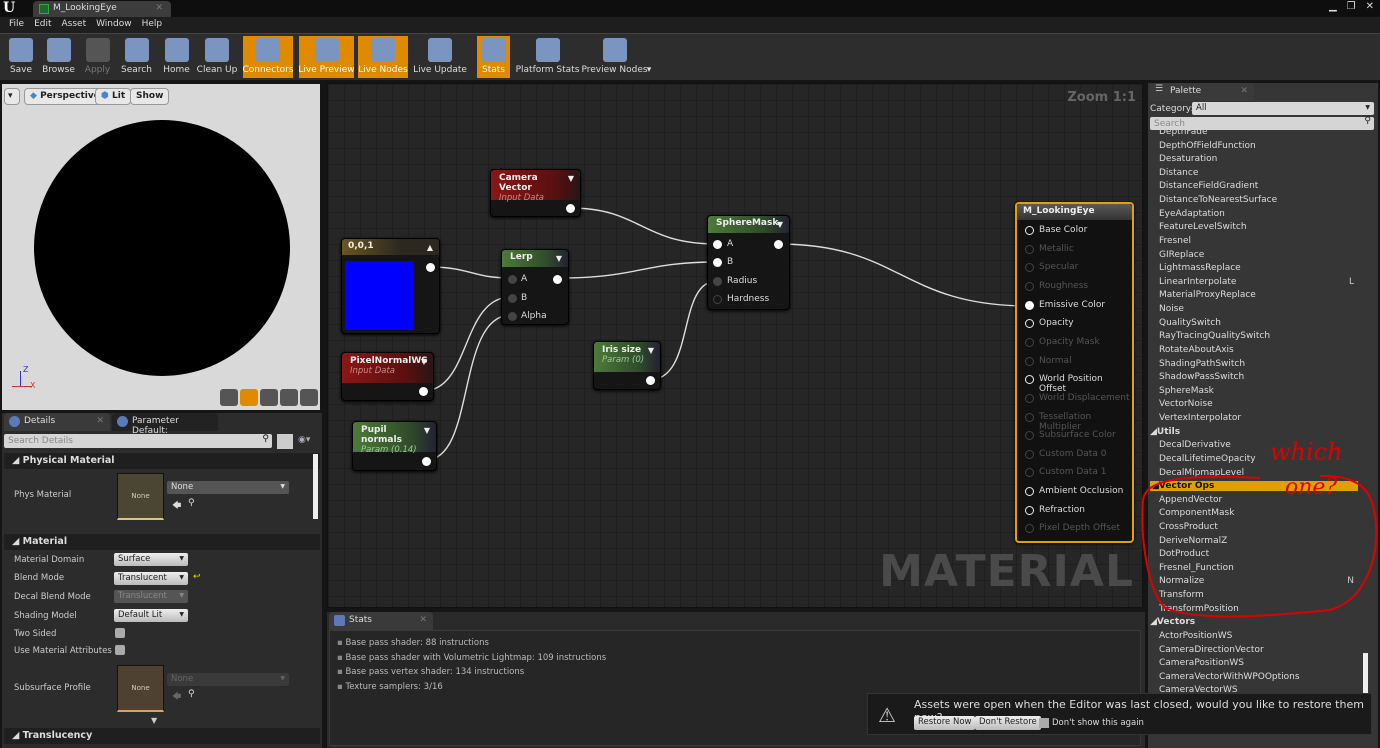 This screenshot has width=1380, height=748. Describe the element at coordinates (228, 487) in the screenshot. I see `phys-material-dropdown: None` at that location.